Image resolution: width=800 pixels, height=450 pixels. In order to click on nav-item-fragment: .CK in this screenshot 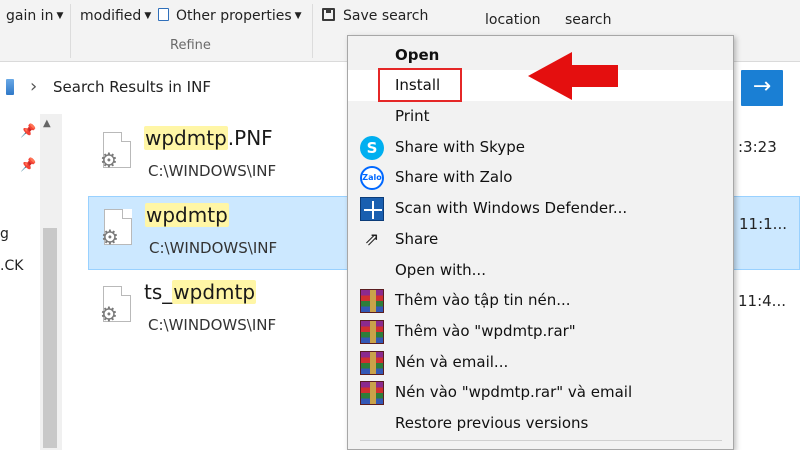, I will do `click(11, 266)`.